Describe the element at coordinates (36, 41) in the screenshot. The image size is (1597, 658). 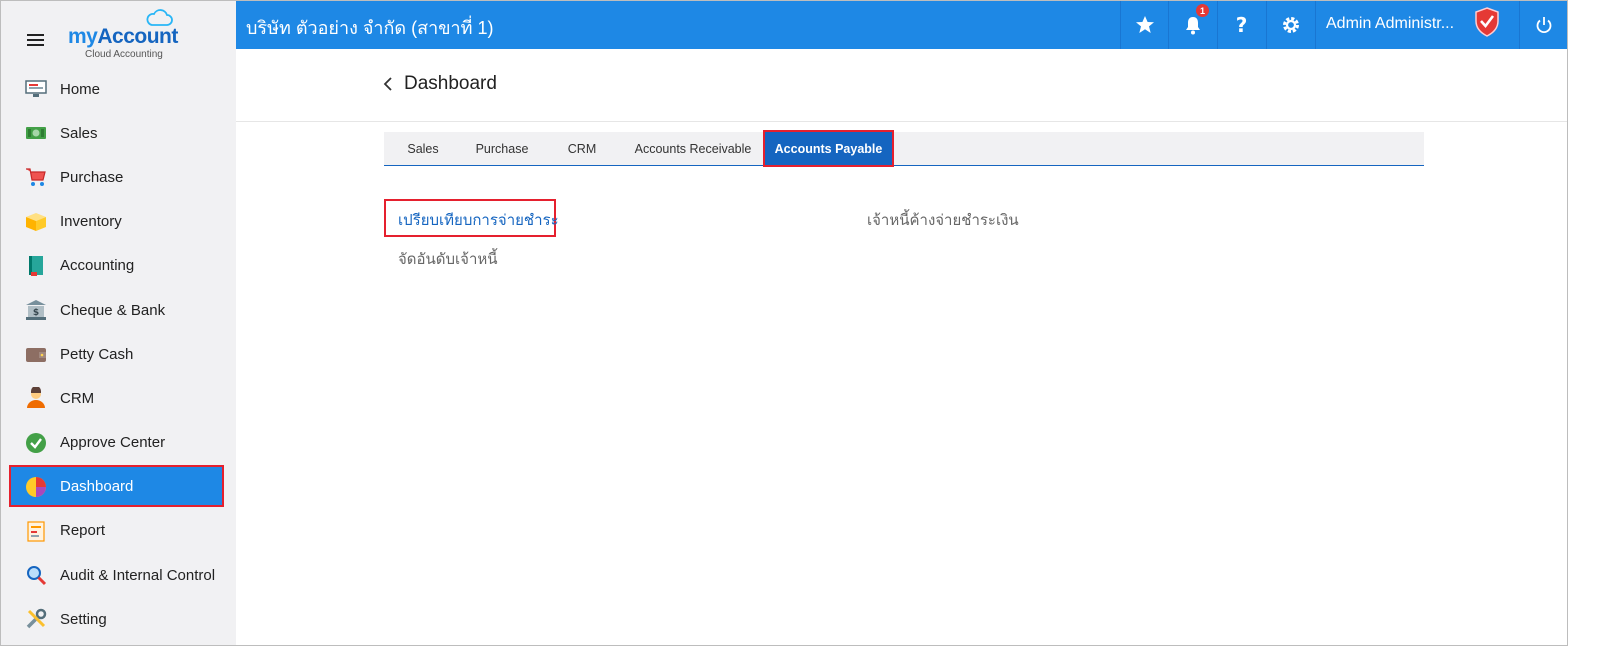
I see `hamburger-menu-icon` at that location.